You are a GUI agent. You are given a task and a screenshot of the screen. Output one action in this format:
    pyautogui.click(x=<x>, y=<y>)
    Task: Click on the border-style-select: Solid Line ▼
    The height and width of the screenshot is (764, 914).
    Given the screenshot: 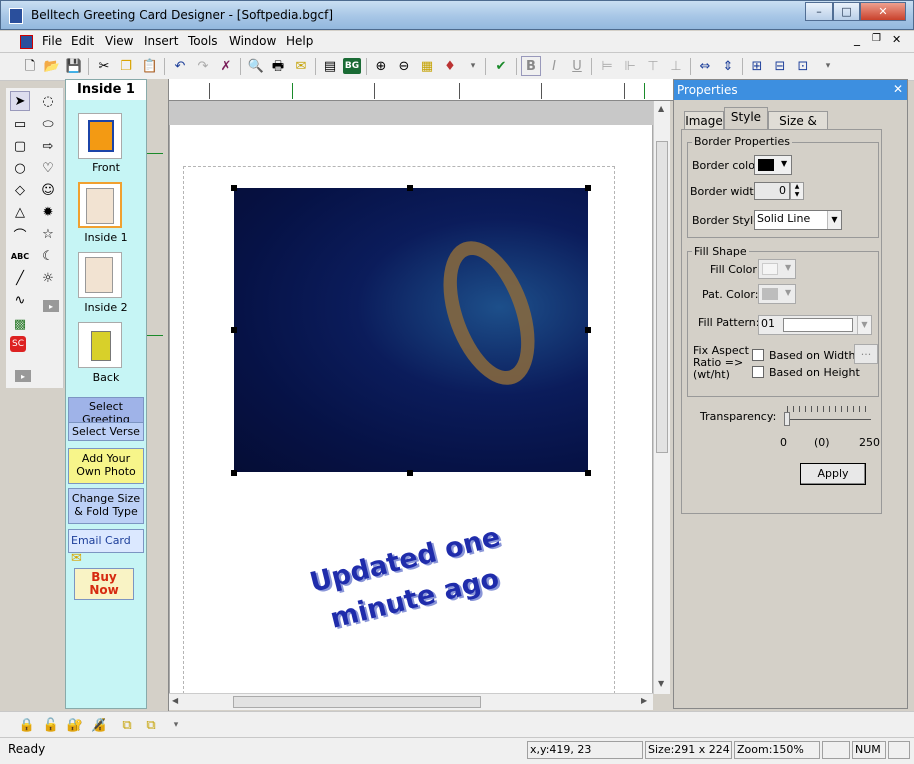 What is the action you would take?
    pyautogui.click(x=798, y=220)
    